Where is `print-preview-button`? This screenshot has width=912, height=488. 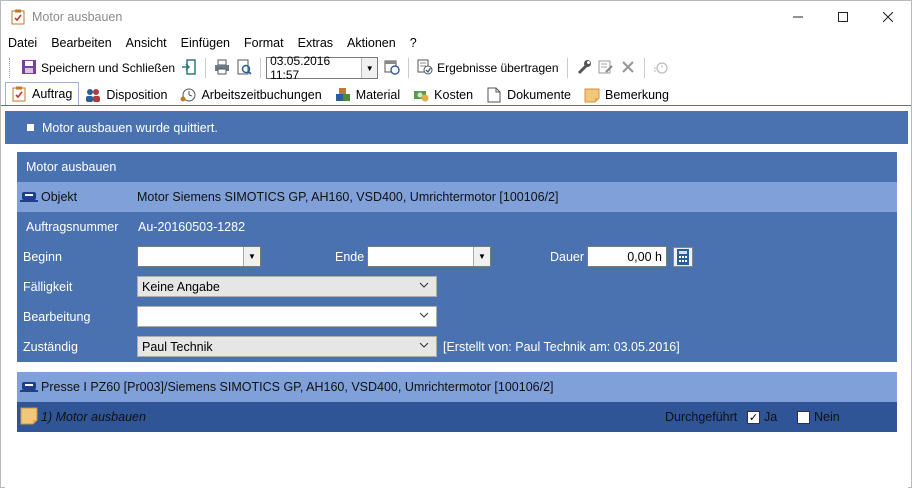
print-preview-button is located at coordinates (244, 68).